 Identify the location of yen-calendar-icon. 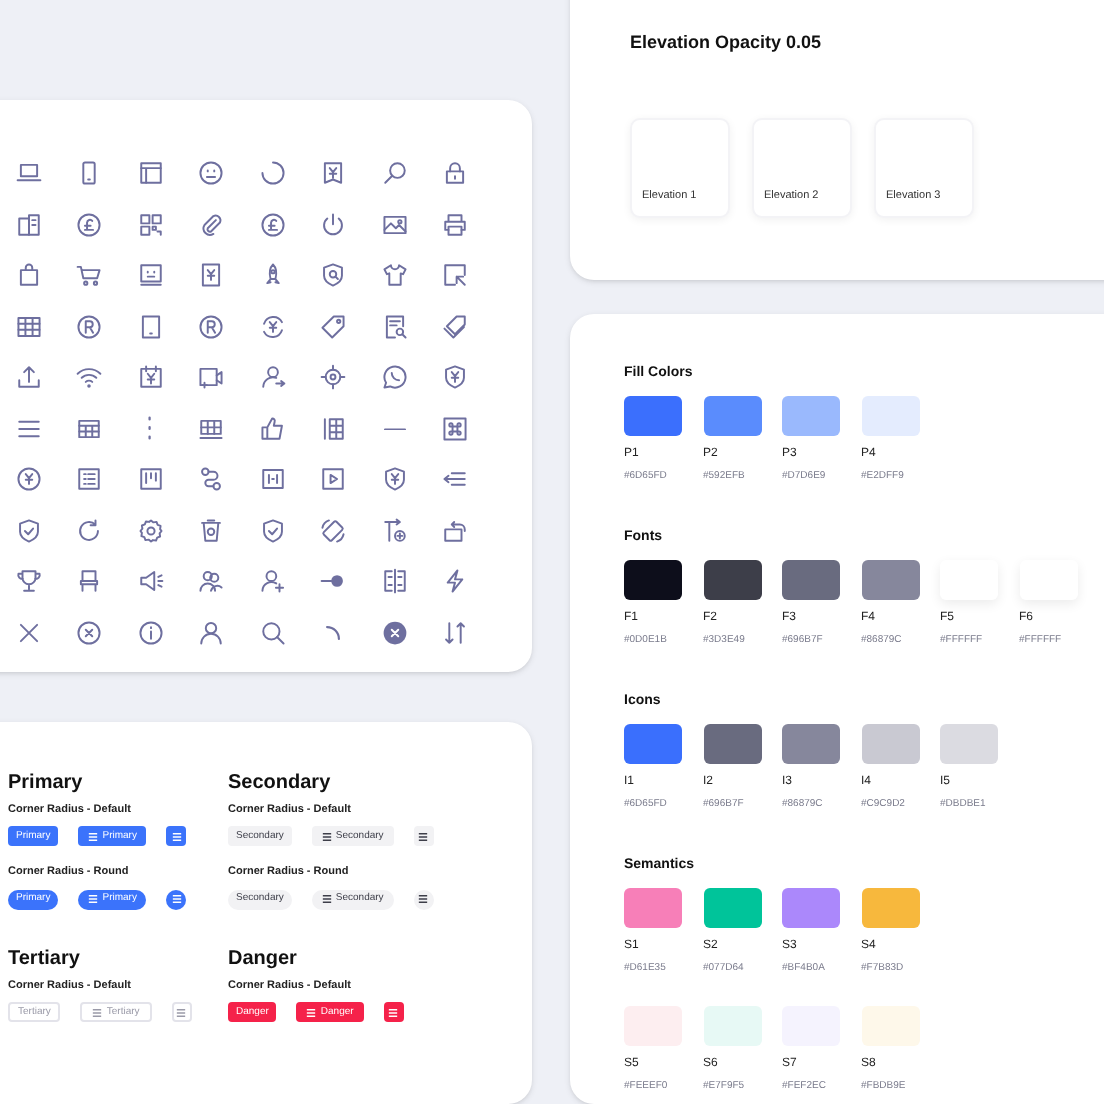
(150, 377).